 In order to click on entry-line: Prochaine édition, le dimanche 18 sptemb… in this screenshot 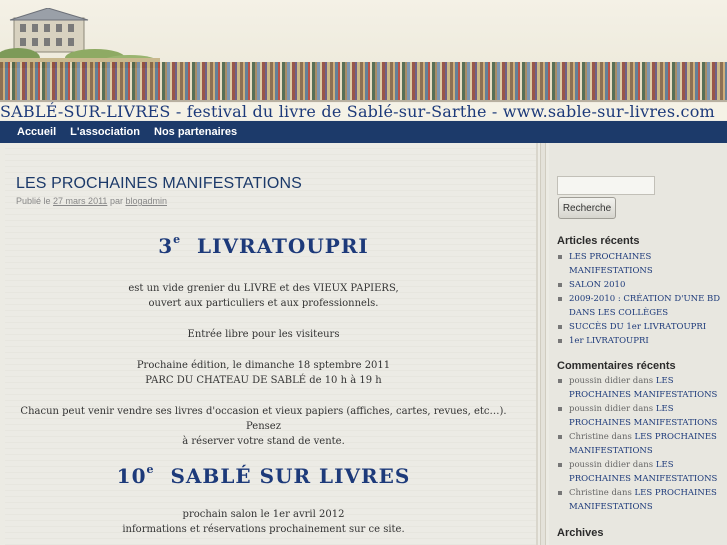, I will do `click(263, 365)`.